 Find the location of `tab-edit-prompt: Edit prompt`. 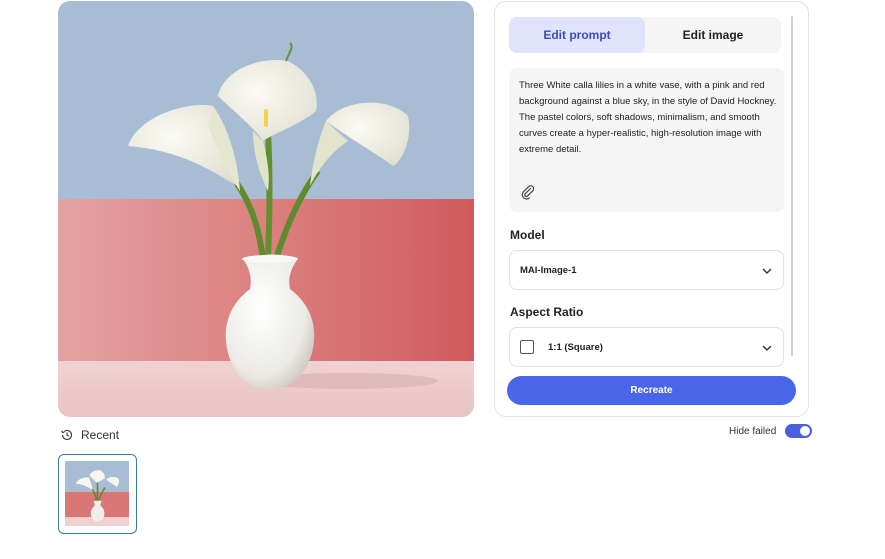

tab-edit-prompt: Edit prompt is located at coordinates (577, 35).